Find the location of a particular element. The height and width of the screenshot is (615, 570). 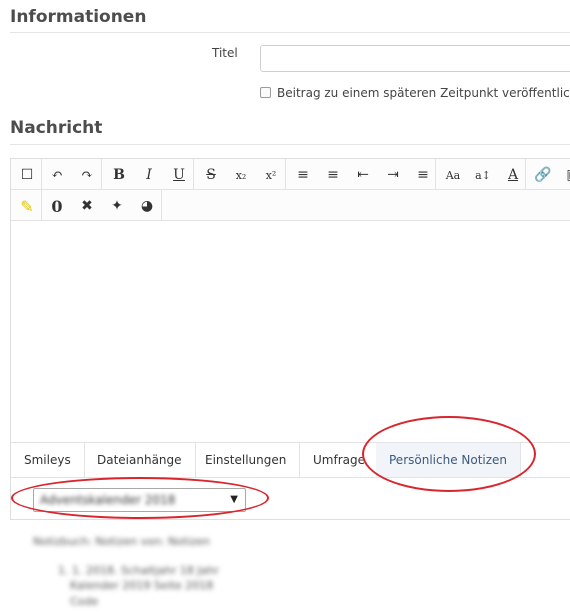

remove-format-icon: ☐ is located at coordinates (27, 175).